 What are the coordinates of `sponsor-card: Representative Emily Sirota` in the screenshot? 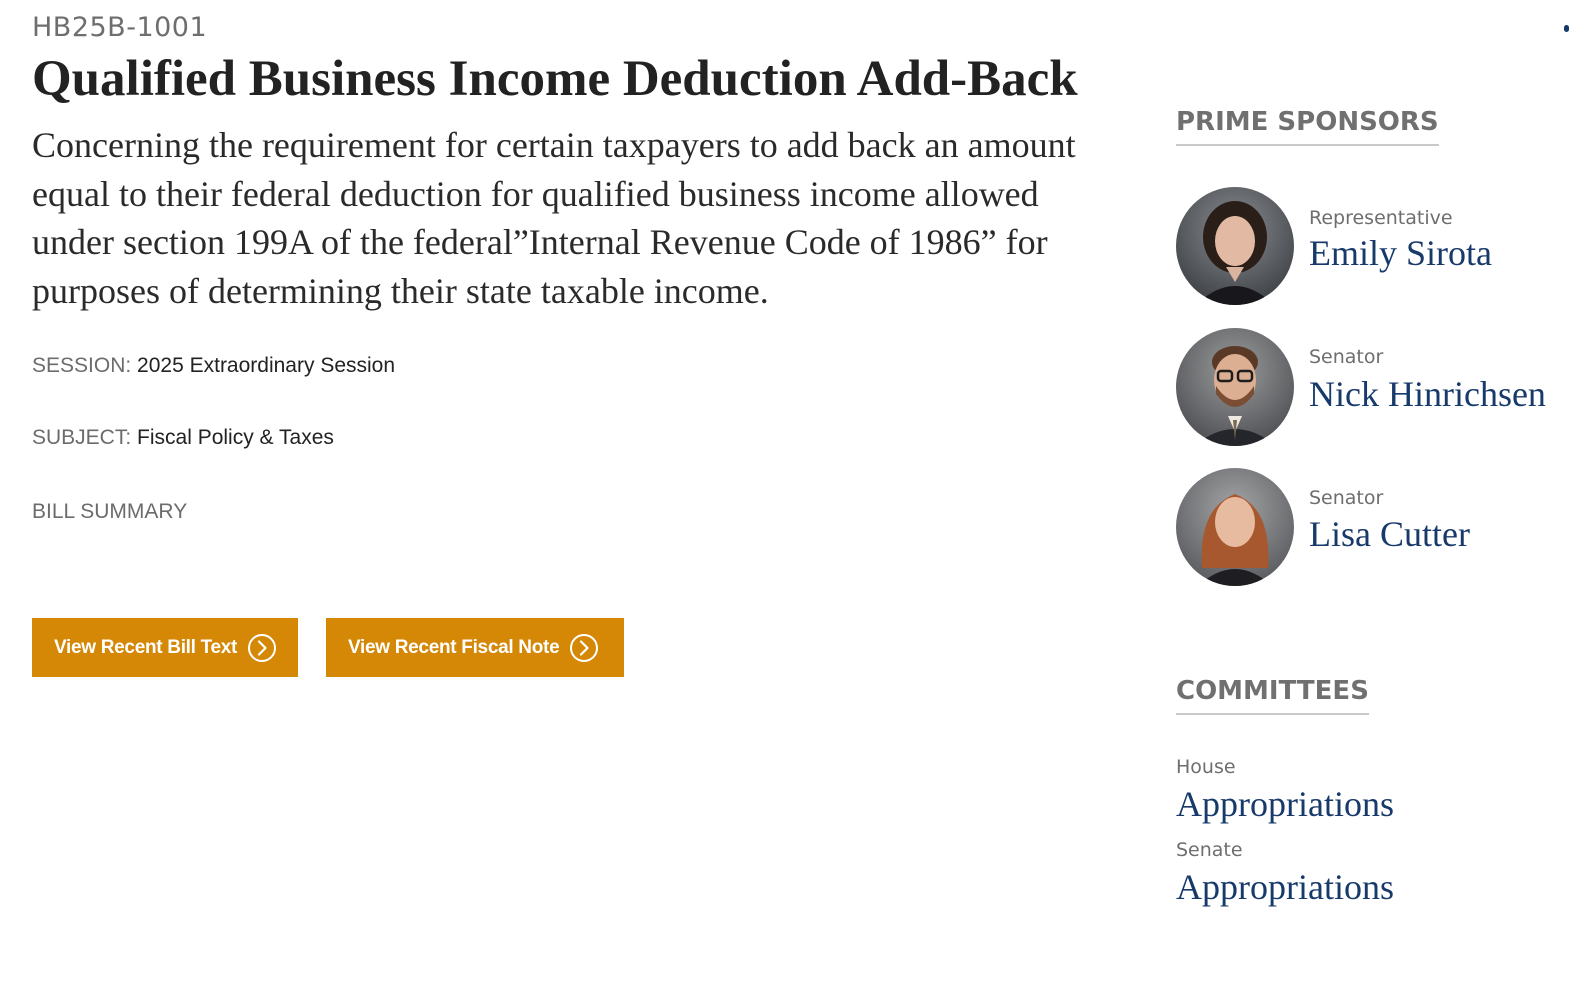 It's located at (1376, 247).